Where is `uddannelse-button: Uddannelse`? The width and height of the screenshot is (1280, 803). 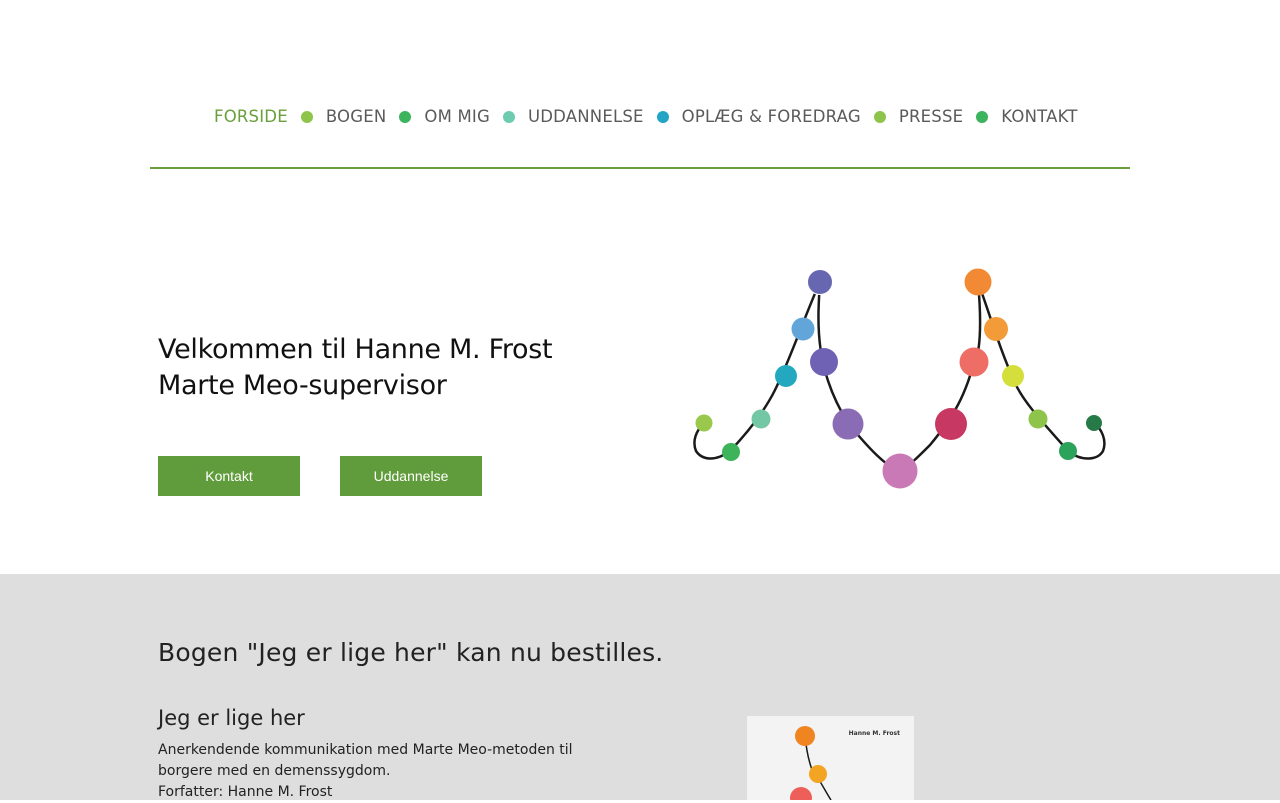
uddannelse-button: Uddannelse is located at coordinates (411, 476).